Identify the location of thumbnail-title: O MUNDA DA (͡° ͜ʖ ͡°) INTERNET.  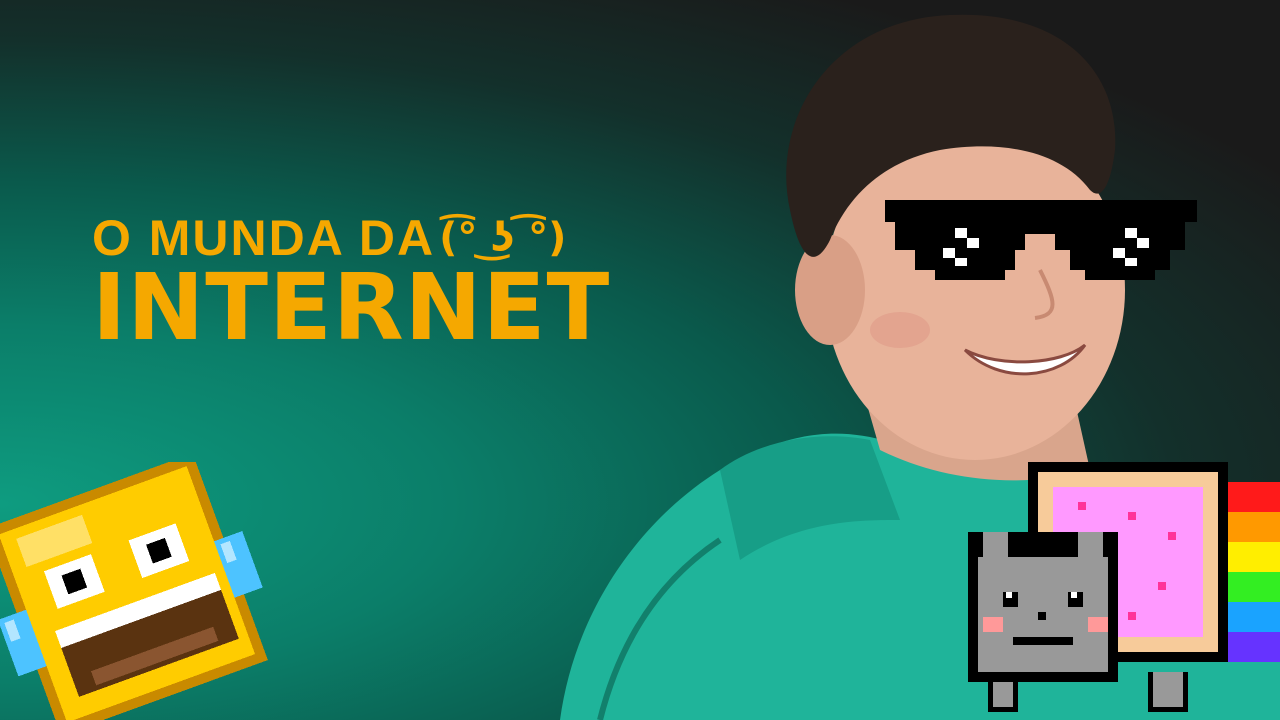
(422, 282).